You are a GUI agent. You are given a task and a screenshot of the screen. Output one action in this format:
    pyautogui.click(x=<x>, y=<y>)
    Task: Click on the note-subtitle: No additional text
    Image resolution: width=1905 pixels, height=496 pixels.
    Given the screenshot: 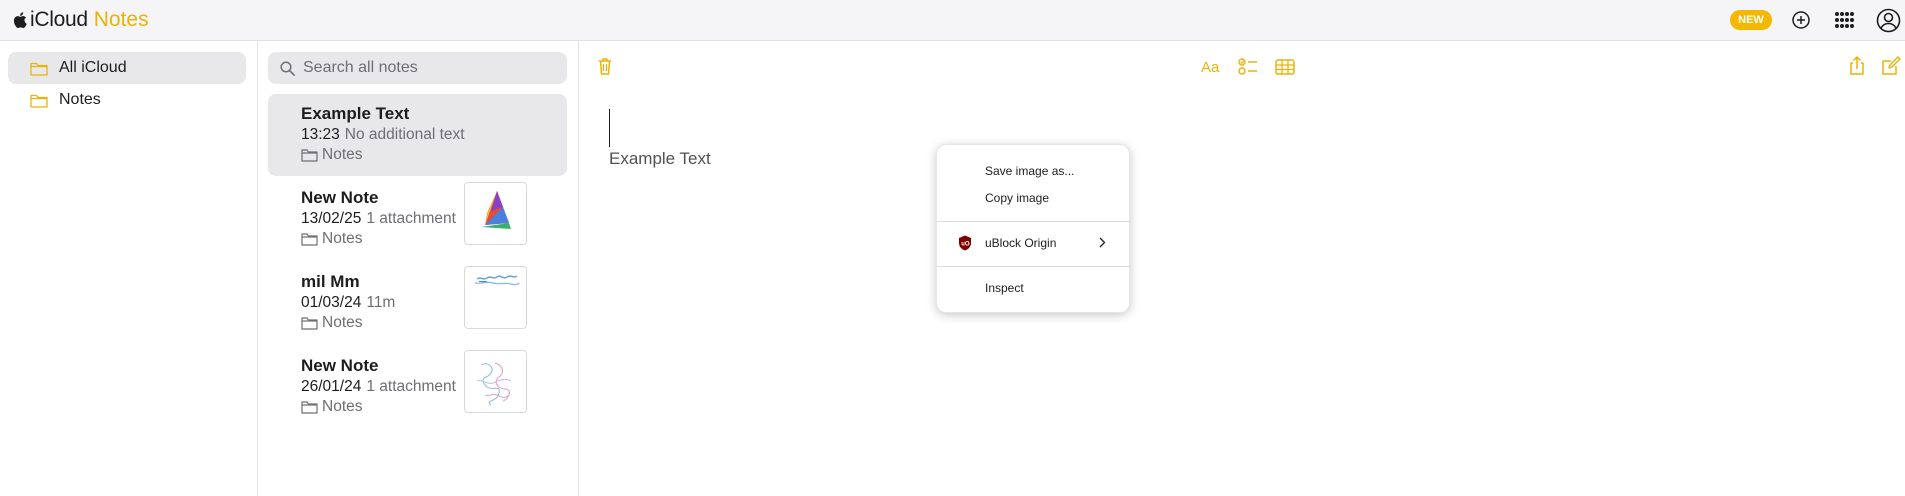 What is the action you would take?
    pyautogui.click(x=404, y=134)
    